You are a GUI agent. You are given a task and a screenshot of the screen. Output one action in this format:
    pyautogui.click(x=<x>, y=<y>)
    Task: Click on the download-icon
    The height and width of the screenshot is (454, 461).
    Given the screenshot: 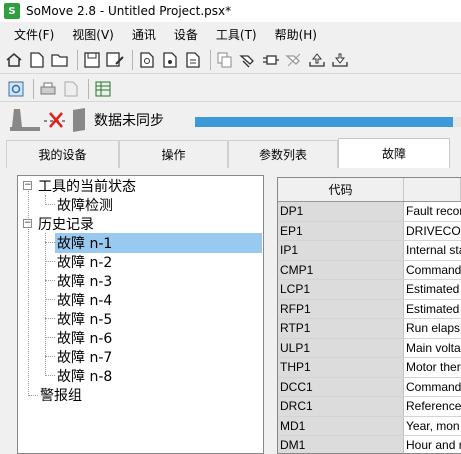 What is the action you would take?
    pyautogui.click(x=340, y=60)
    